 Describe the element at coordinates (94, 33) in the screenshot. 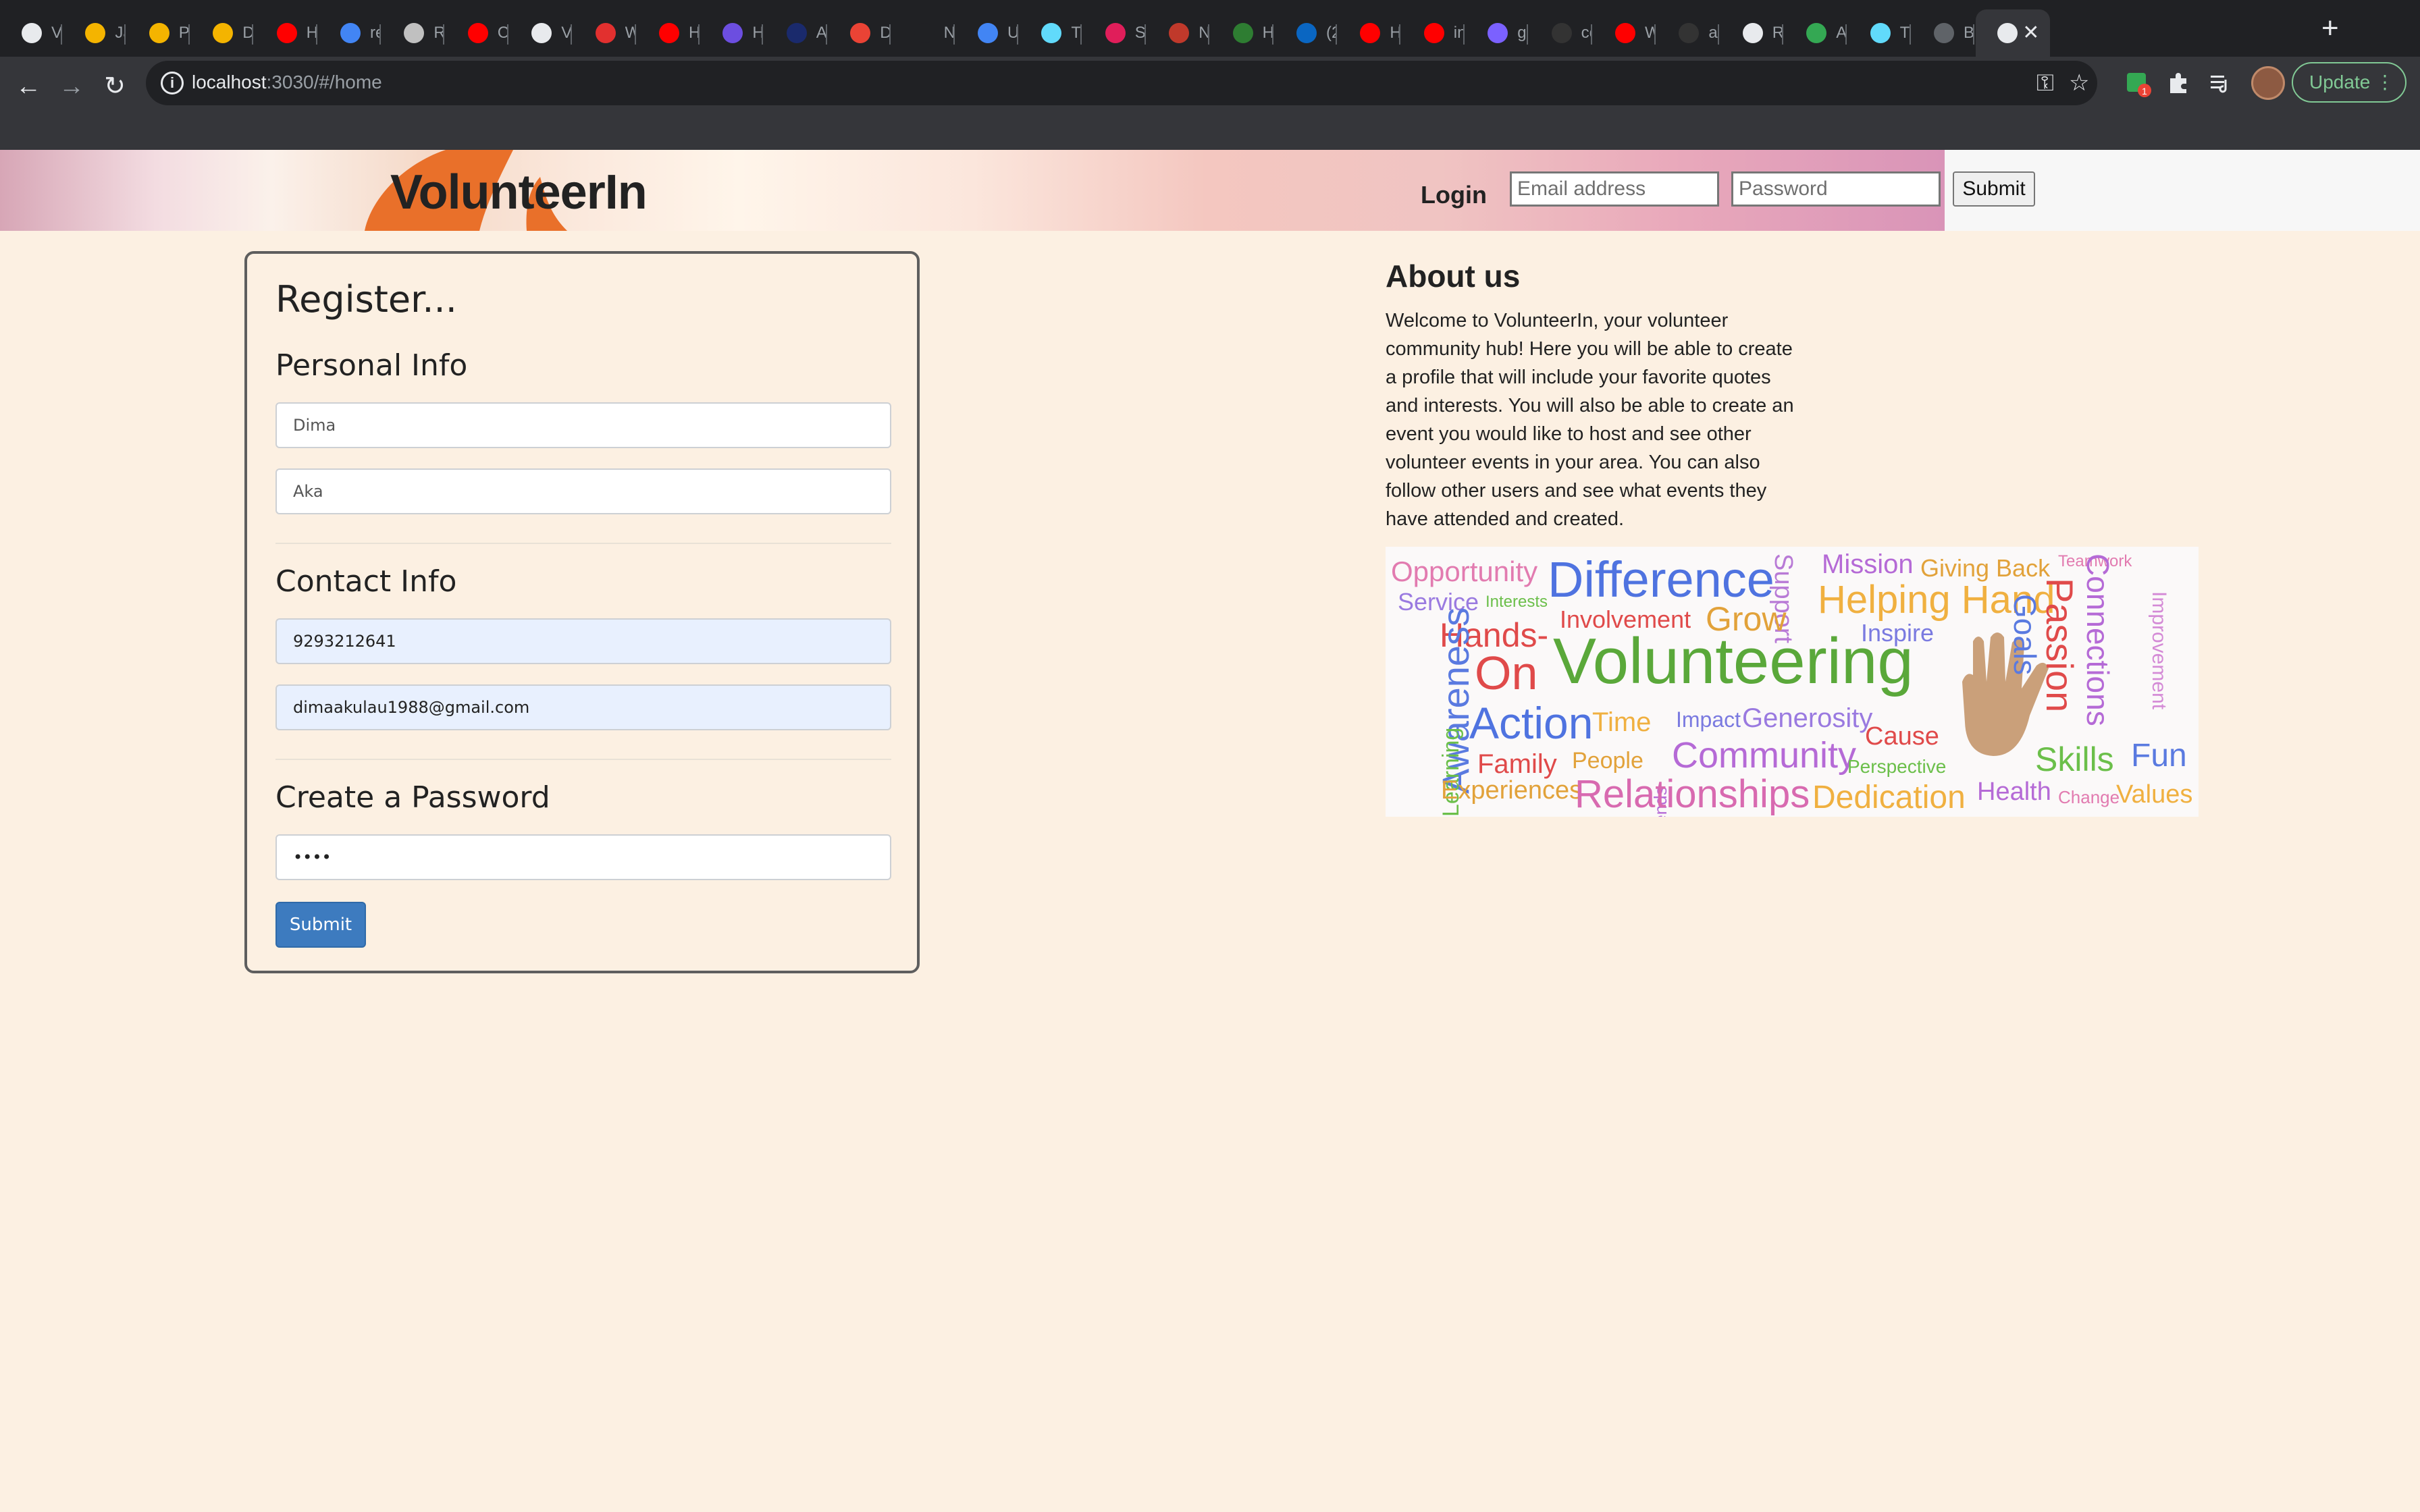

I see `browser-tab: Ja` at that location.